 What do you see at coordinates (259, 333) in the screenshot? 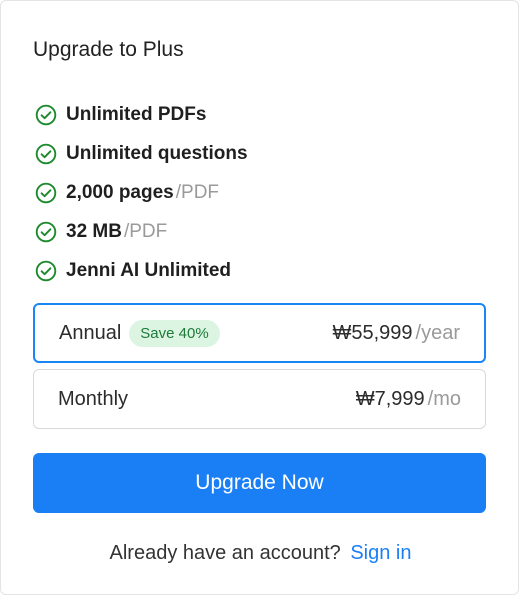
I see `plan-option-annual: Annual Save 40% ₩55,999 /year` at bounding box center [259, 333].